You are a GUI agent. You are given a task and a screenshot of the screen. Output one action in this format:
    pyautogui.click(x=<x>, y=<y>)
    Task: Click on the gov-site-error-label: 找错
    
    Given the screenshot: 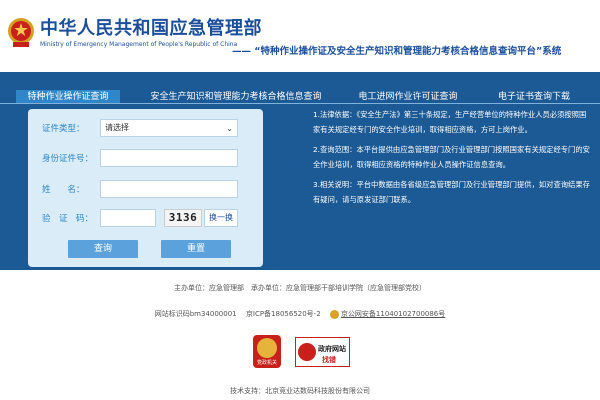 What is the action you would take?
    pyautogui.click(x=329, y=360)
    